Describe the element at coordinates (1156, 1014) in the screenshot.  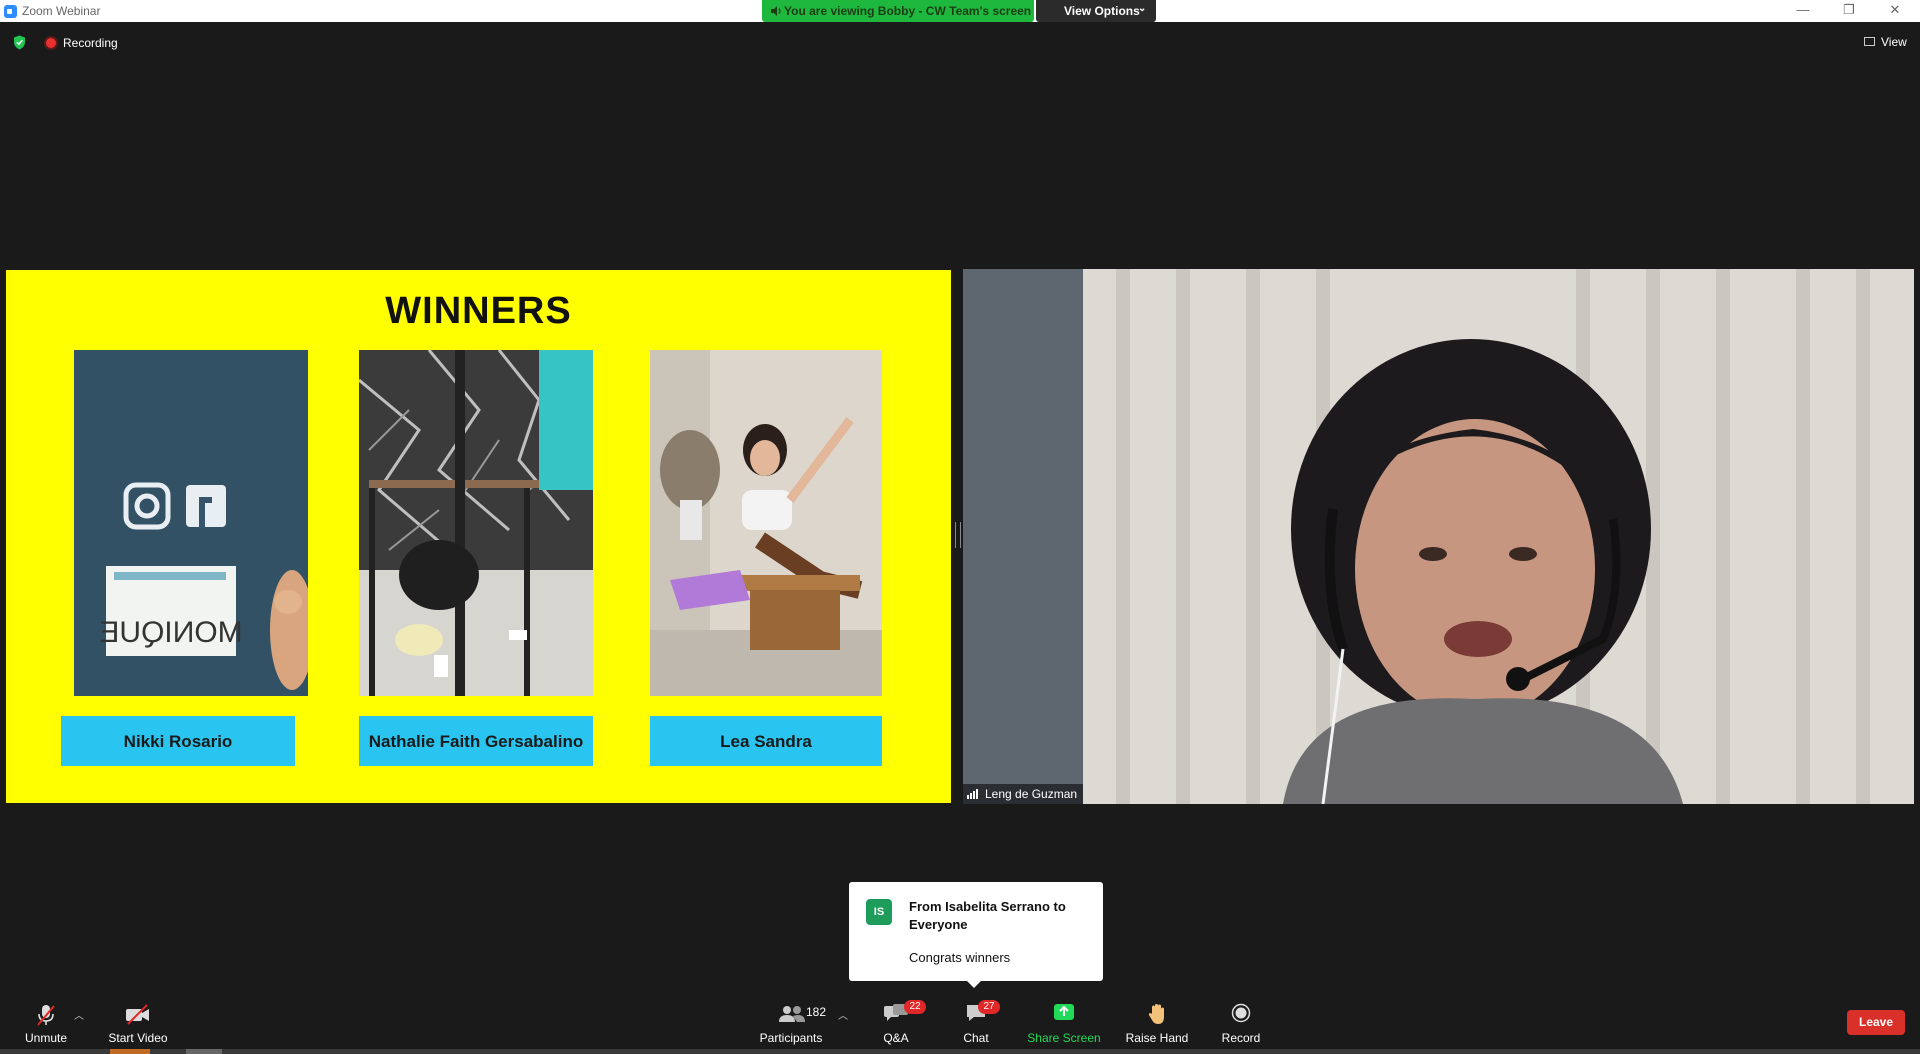
I see `raise-hand-icon` at that location.